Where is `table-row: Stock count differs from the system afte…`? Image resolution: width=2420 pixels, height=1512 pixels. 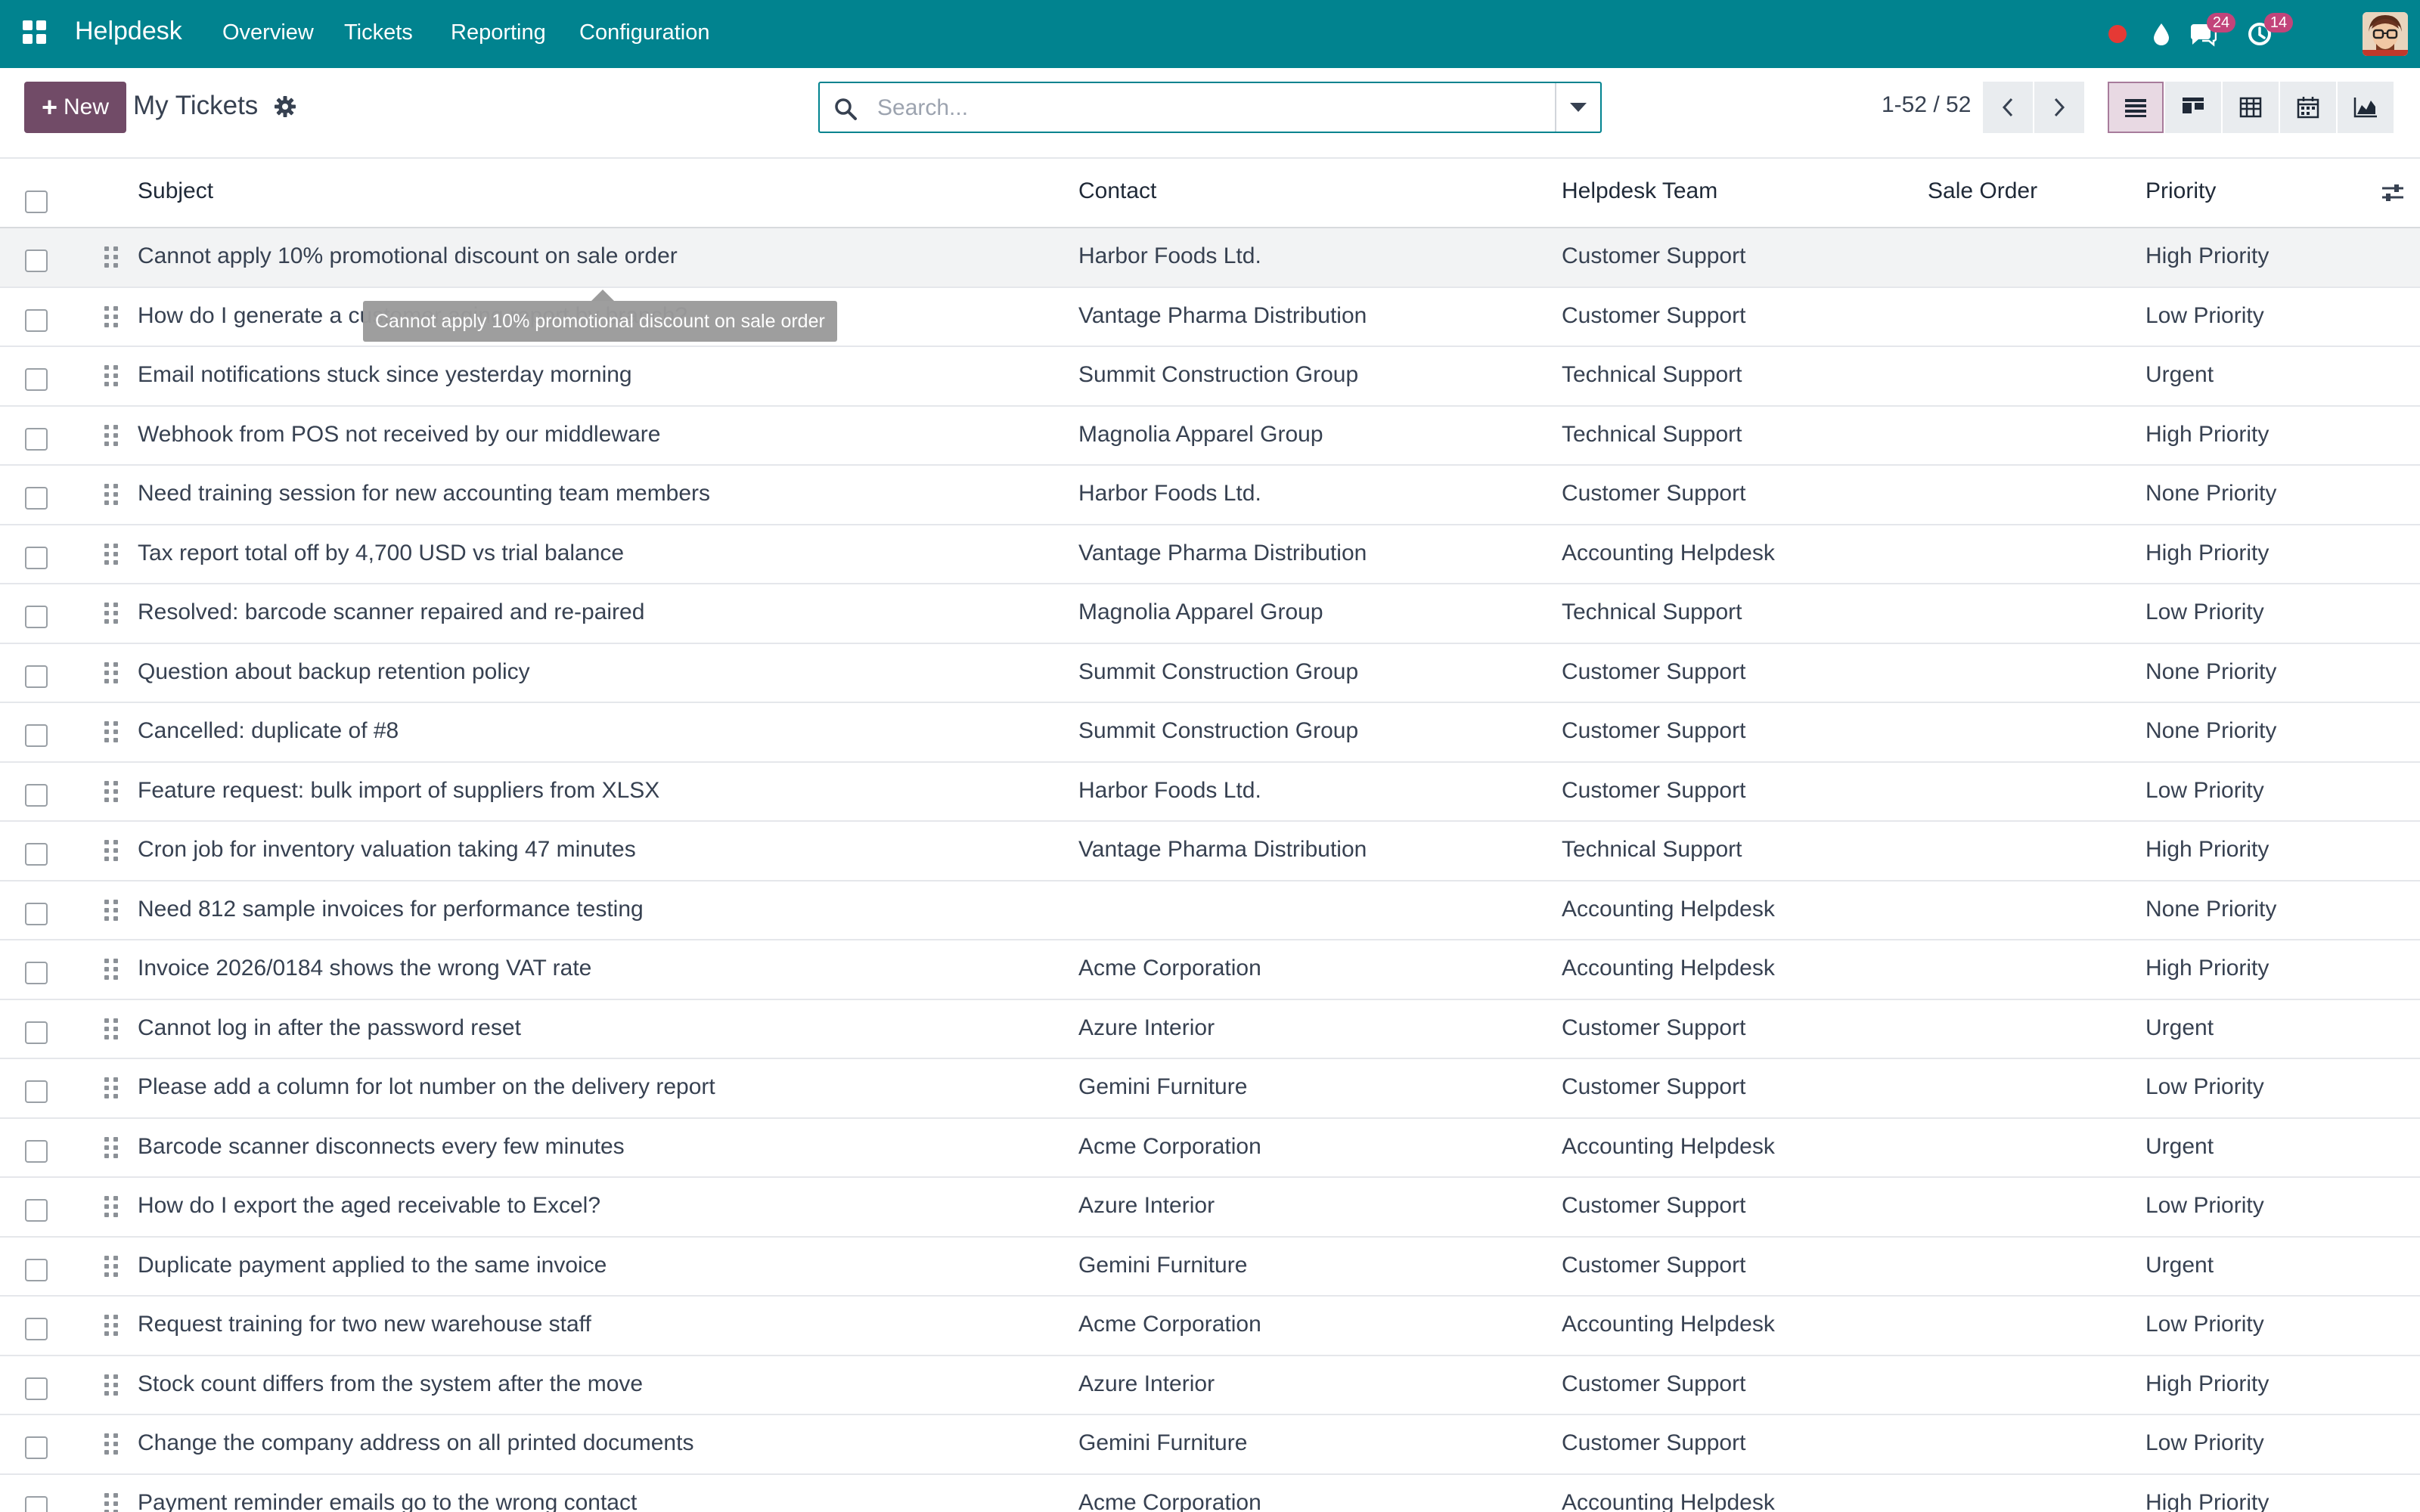
table-row: Stock count differs from the system afte… is located at coordinates (1210, 1385).